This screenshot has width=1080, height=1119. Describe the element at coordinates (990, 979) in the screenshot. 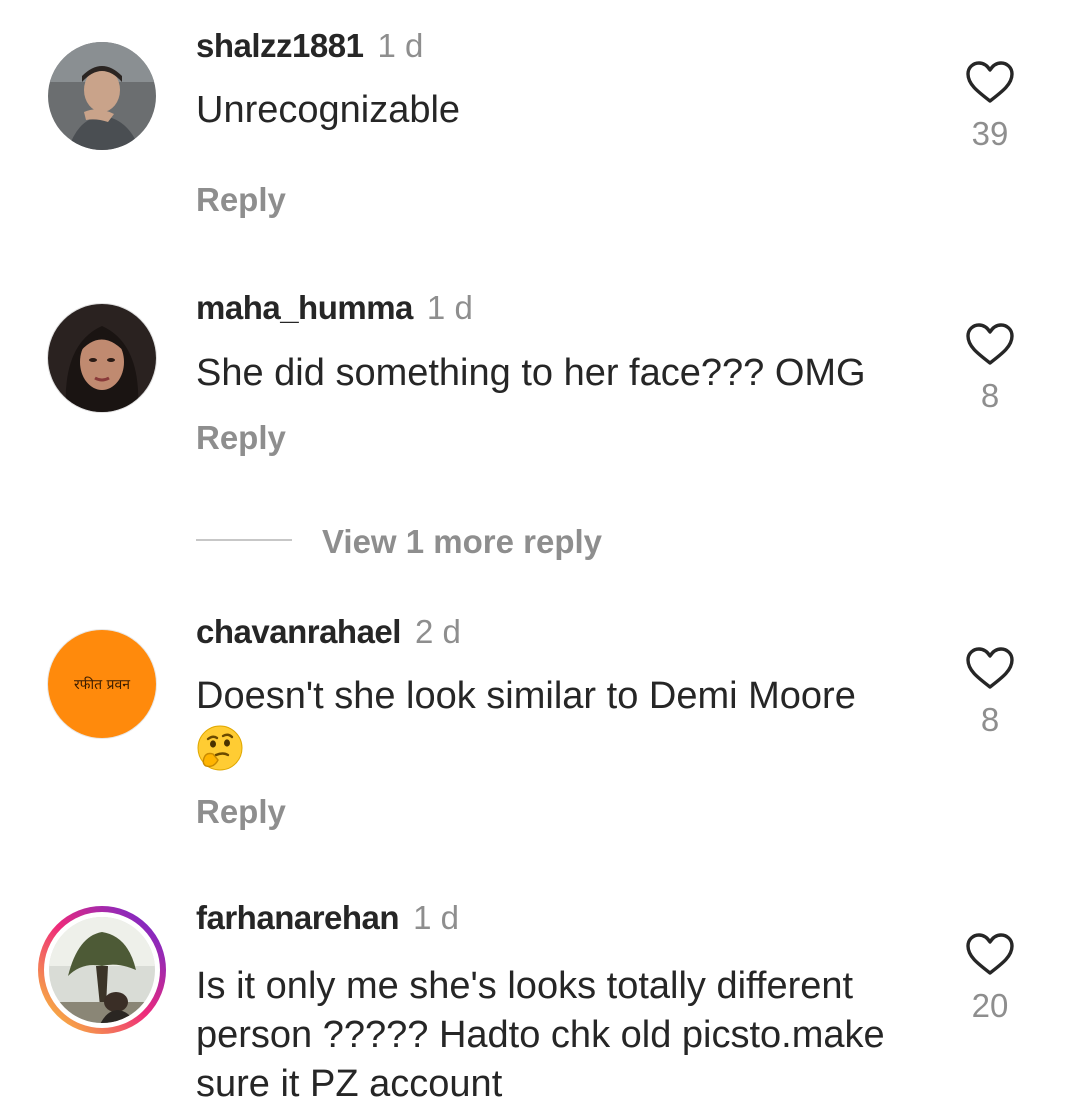

I see `like-button: 20` at that location.